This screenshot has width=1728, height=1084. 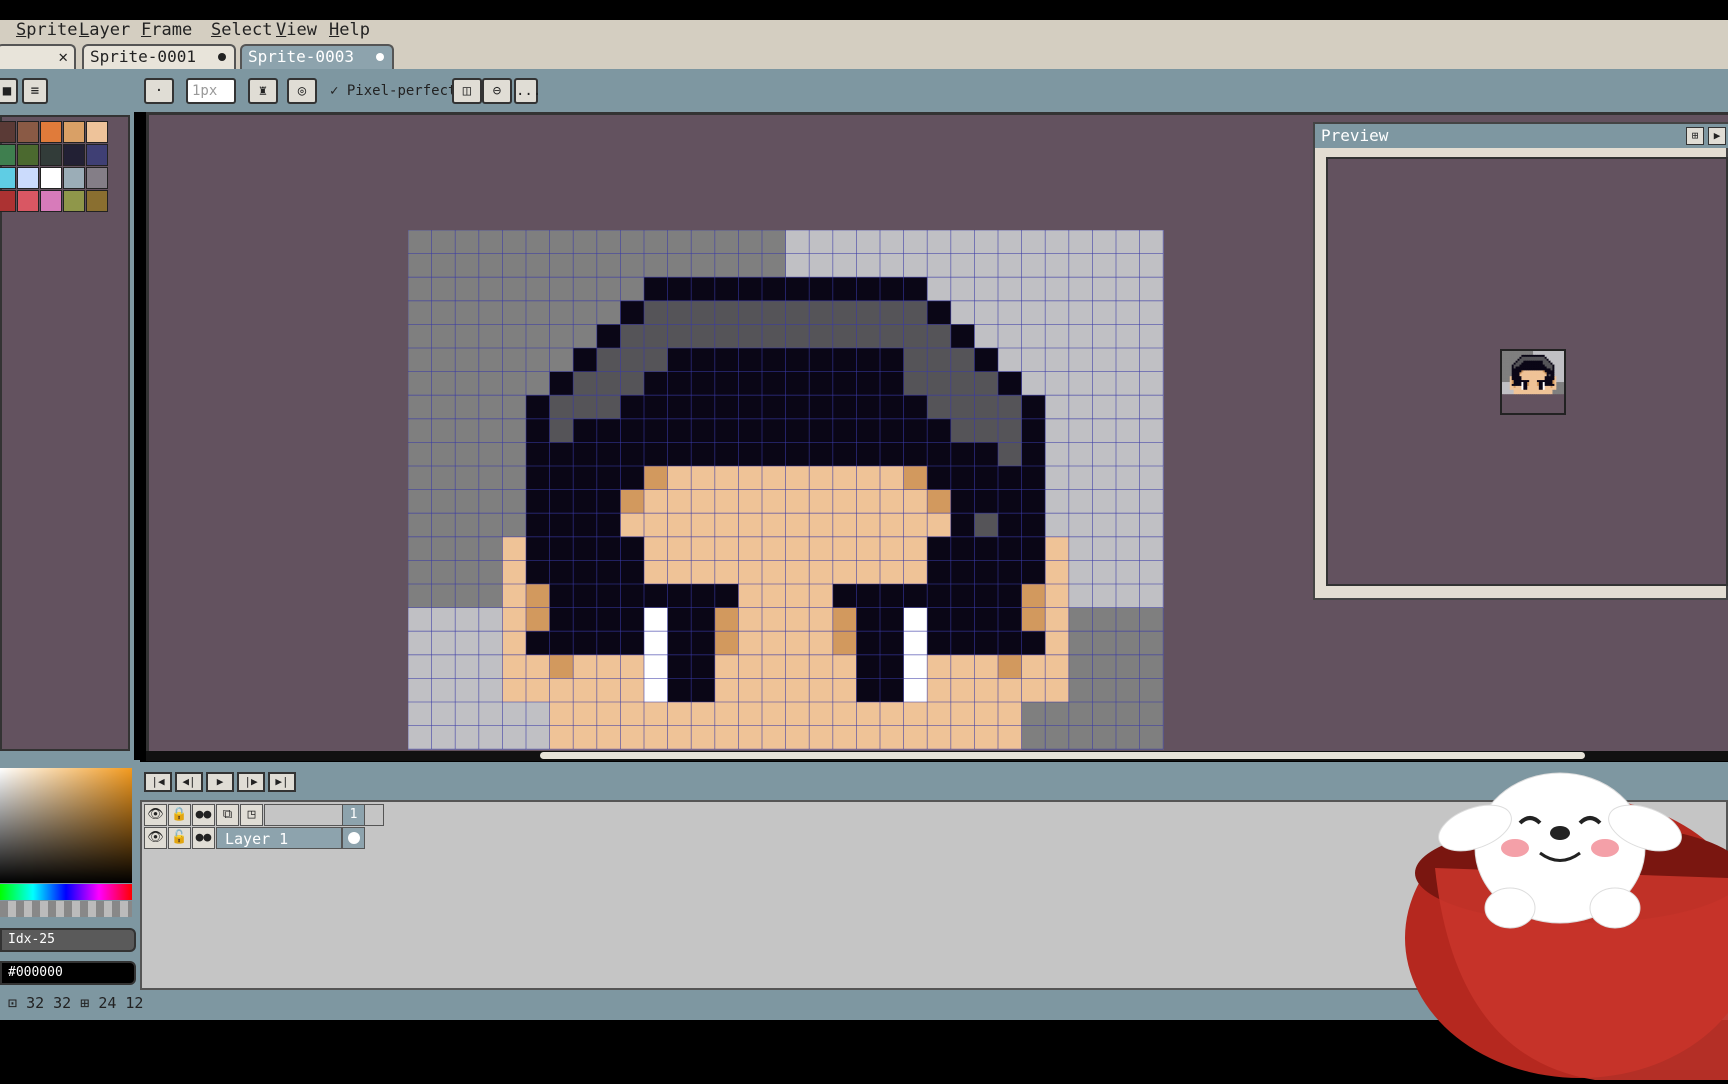 What do you see at coordinates (467, 91) in the screenshot?
I see `symmetry-vertical-button: ◫` at bounding box center [467, 91].